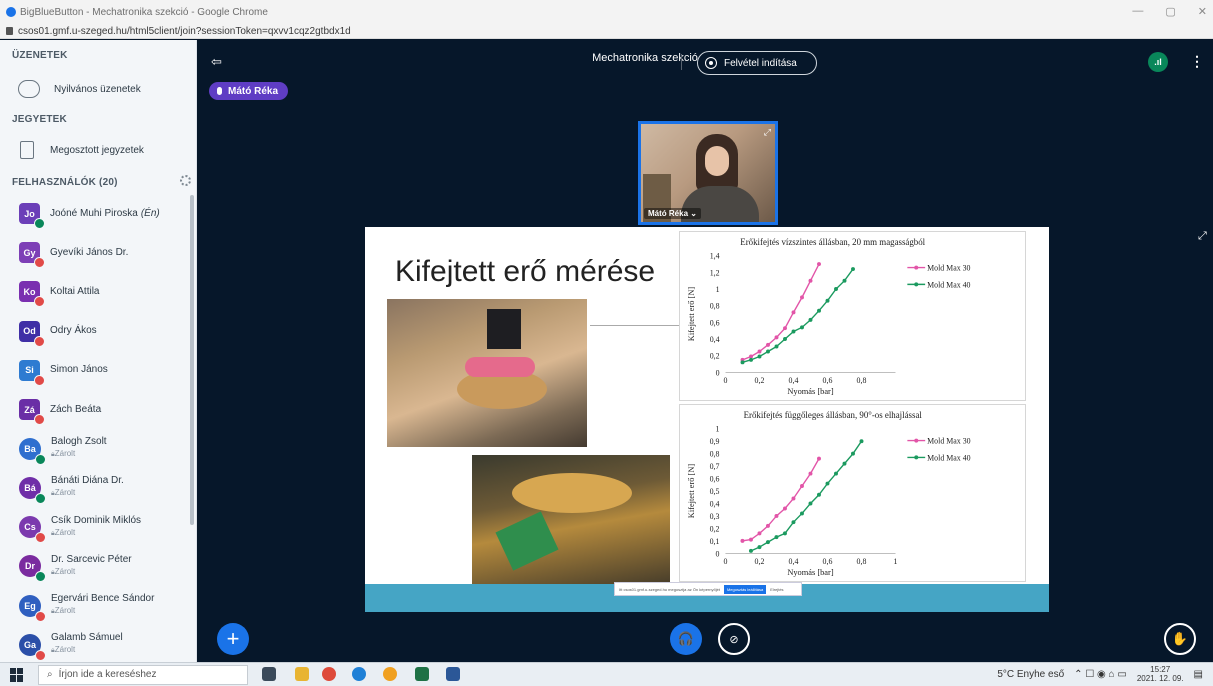  I want to click on avatar-initials: Ba, so click(30, 448).